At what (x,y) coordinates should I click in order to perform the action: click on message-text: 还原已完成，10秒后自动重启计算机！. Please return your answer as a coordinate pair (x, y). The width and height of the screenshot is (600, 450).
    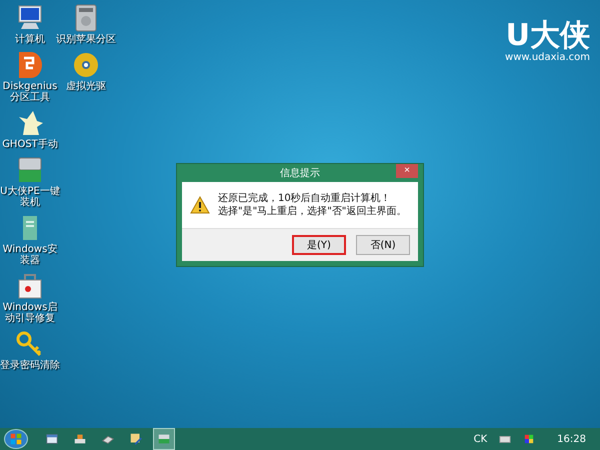
    Looking at the image, I should click on (305, 198).